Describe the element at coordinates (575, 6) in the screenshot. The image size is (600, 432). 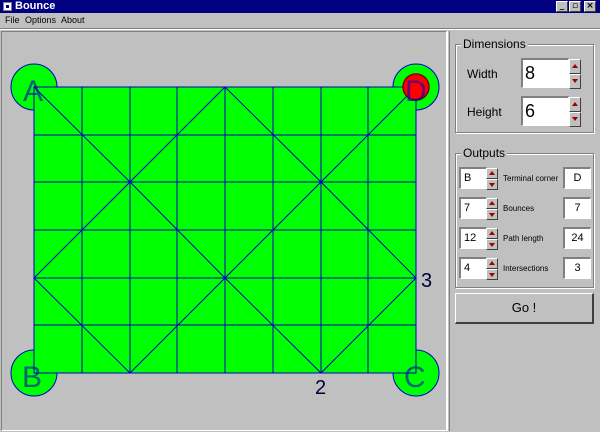
I see `maximize-button: ▫` at that location.